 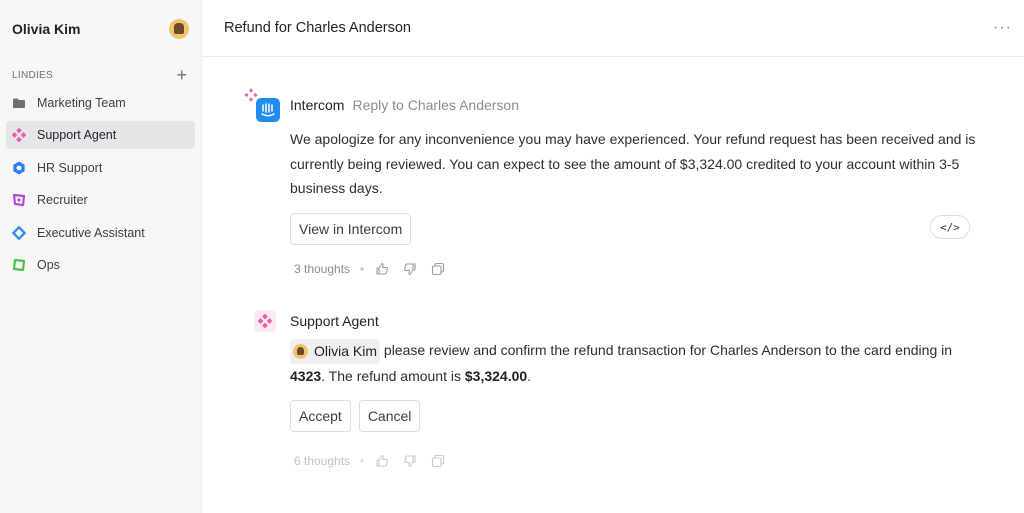 What do you see at coordinates (81, 103) in the screenshot?
I see `sidebar-item-label: Marketing Team` at bounding box center [81, 103].